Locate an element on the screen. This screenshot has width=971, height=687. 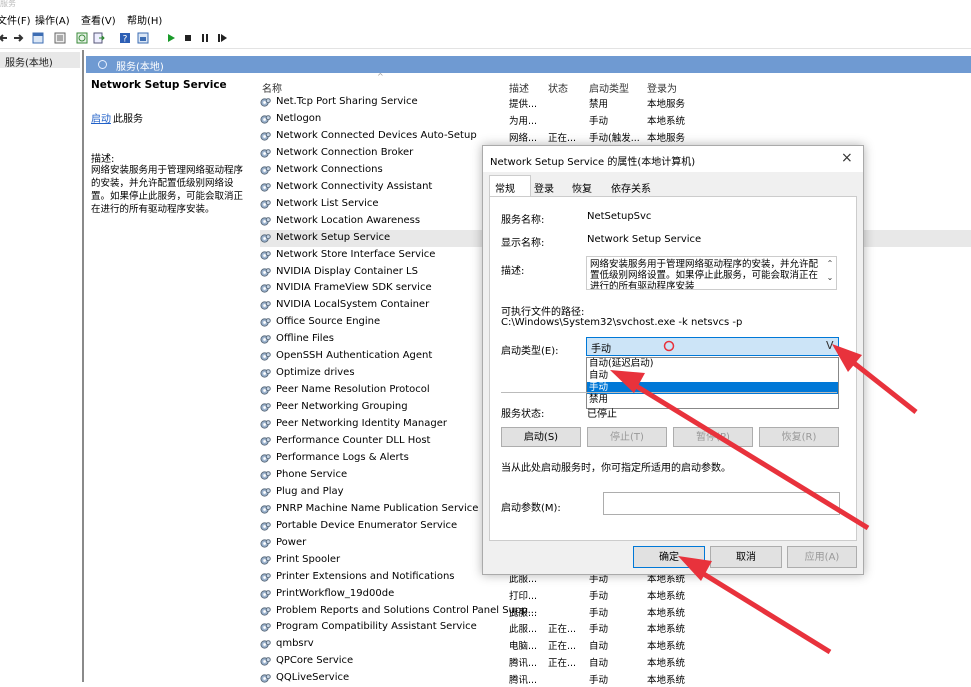
menu-help: 帮助(H) is located at coordinates (144, 19).